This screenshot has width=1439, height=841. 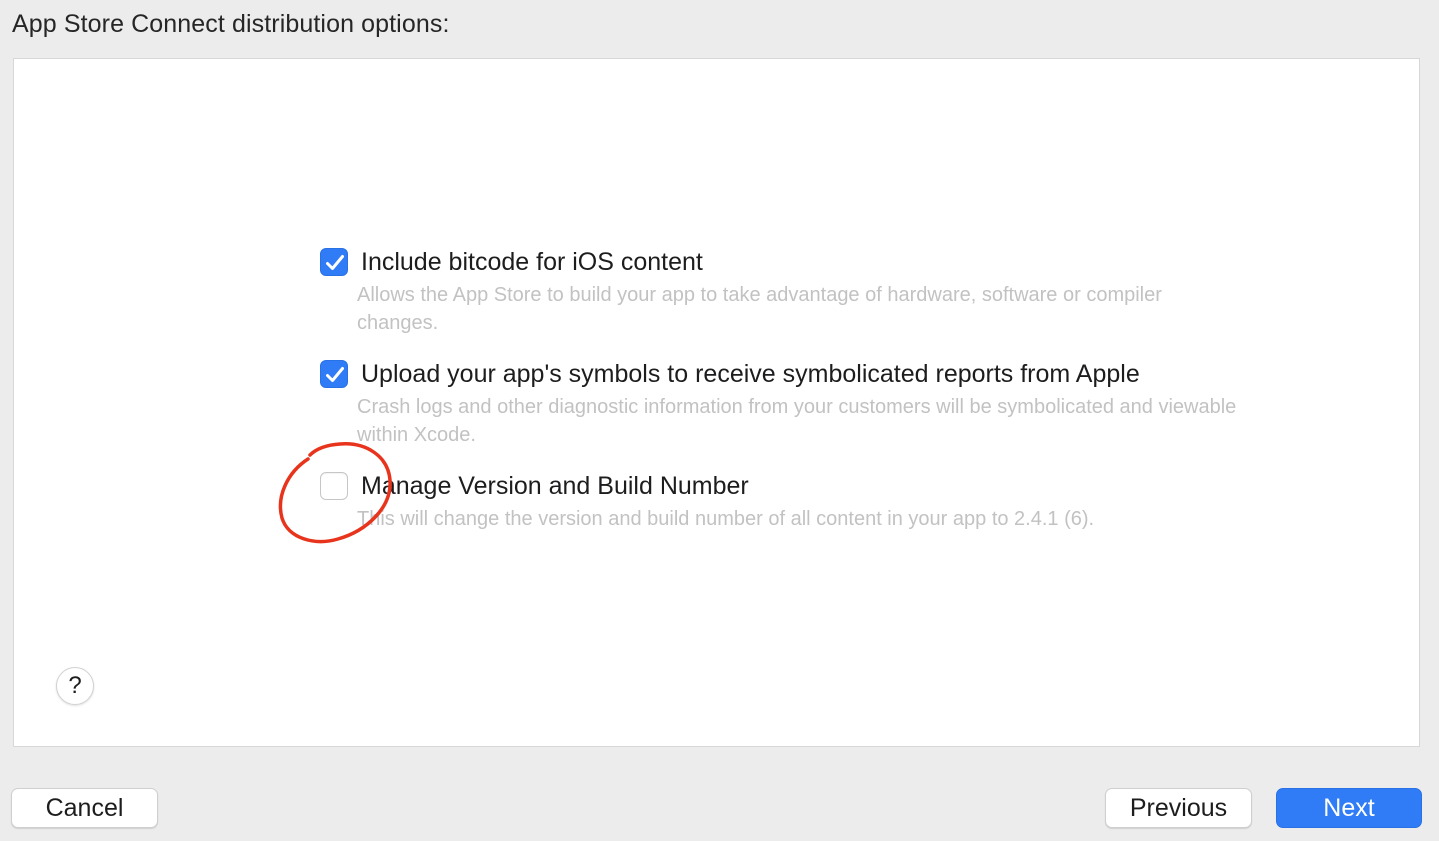 I want to click on page-title: App Store Connect distribution options:, so click(x=231, y=24).